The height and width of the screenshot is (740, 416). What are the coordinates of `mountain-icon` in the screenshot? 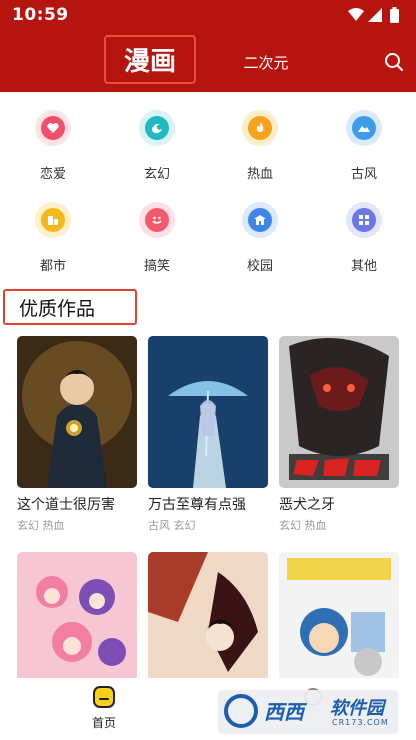 It's located at (364, 128).